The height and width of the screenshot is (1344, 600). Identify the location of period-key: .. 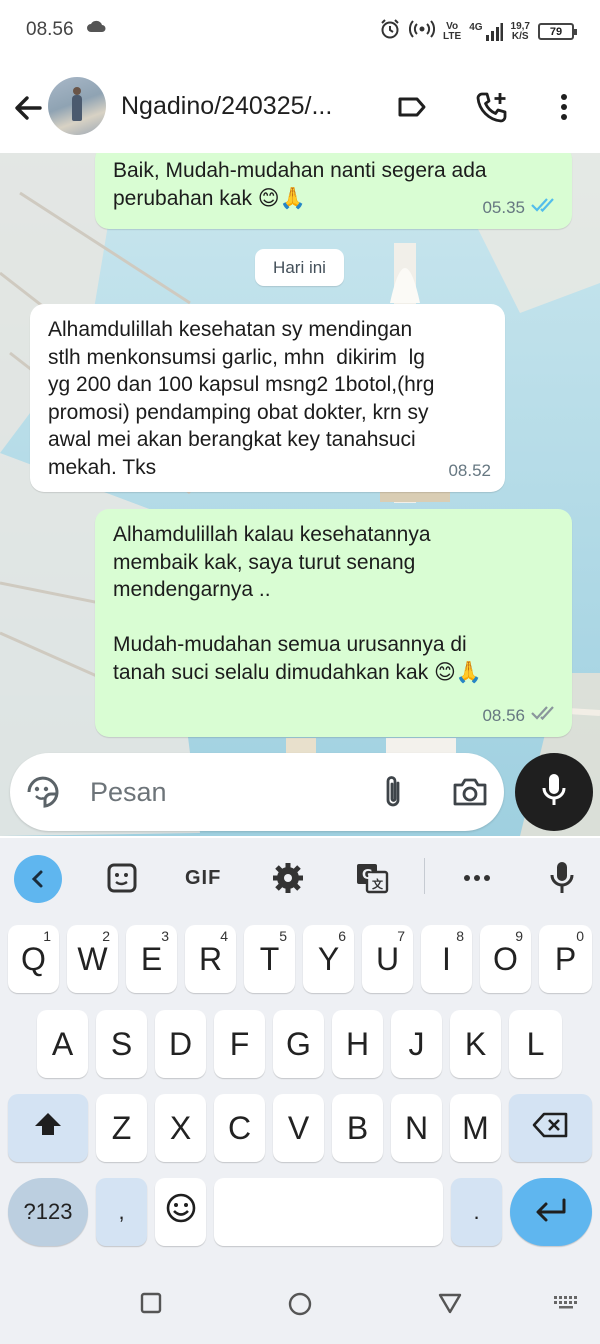
(476, 1212).